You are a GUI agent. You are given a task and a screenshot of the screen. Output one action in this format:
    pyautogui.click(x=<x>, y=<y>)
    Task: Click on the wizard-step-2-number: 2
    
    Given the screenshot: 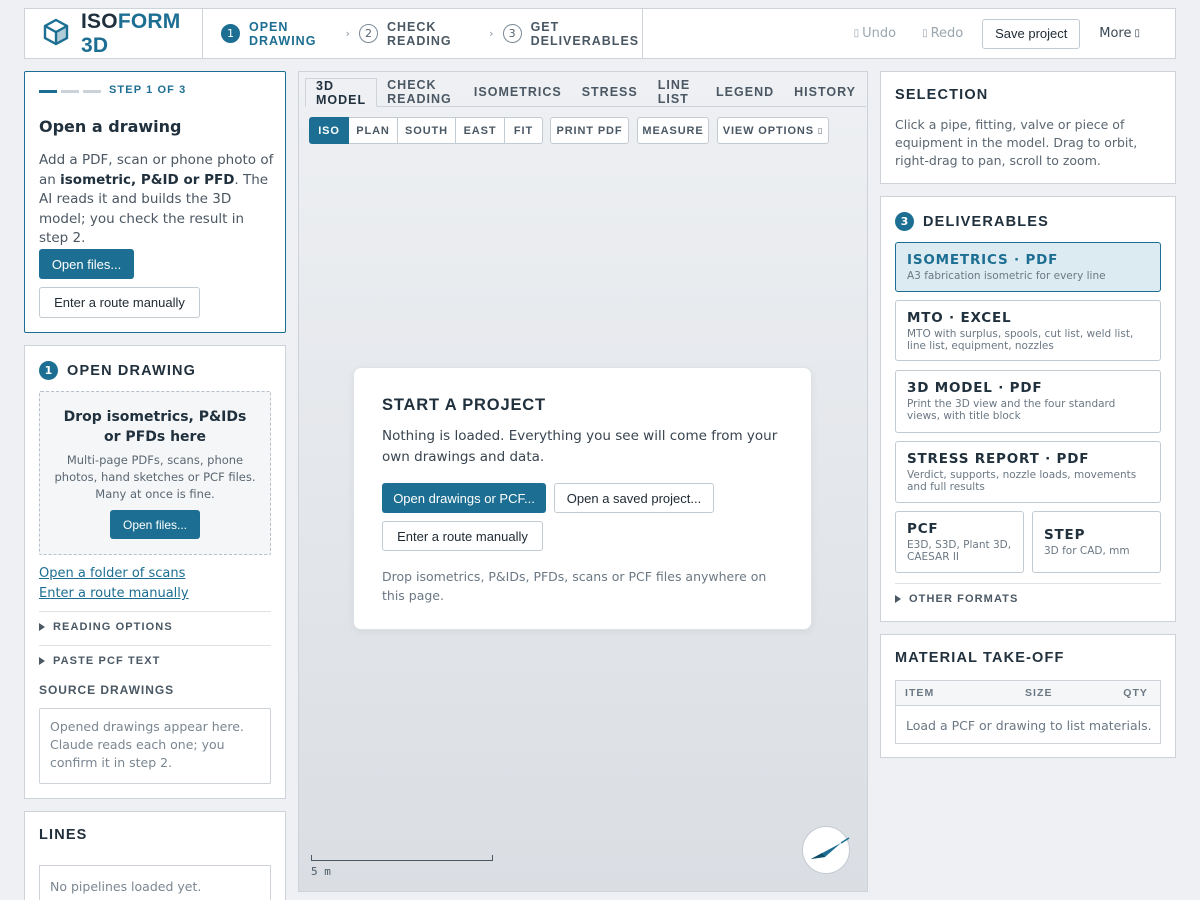 What is the action you would take?
    pyautogui.click(x=368, y=33)
    